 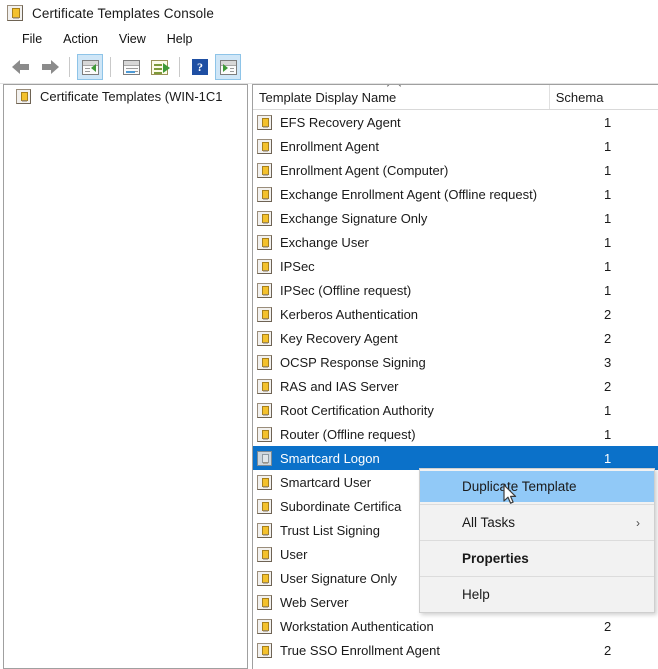 What do you see at coordinates (455, 242) in the screenshot?
I see `table-row: Exchange User 1` at bounding box center [455, 242].